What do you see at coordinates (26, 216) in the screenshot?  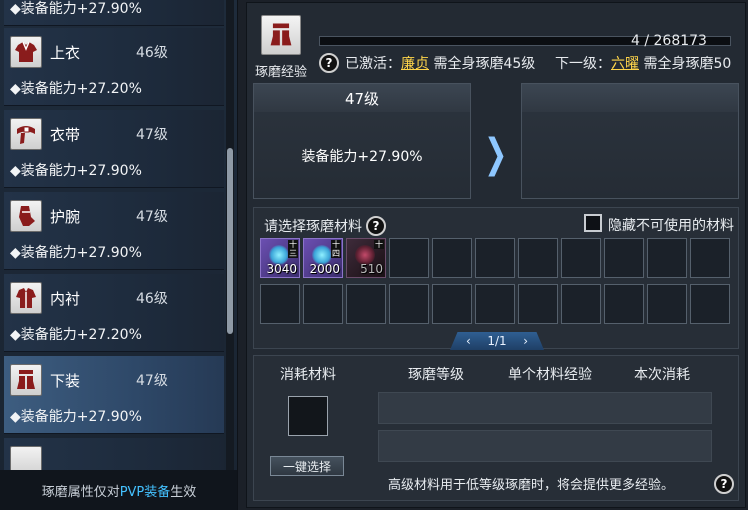 I see `bracer-icon` at bounding box center [26, 216].